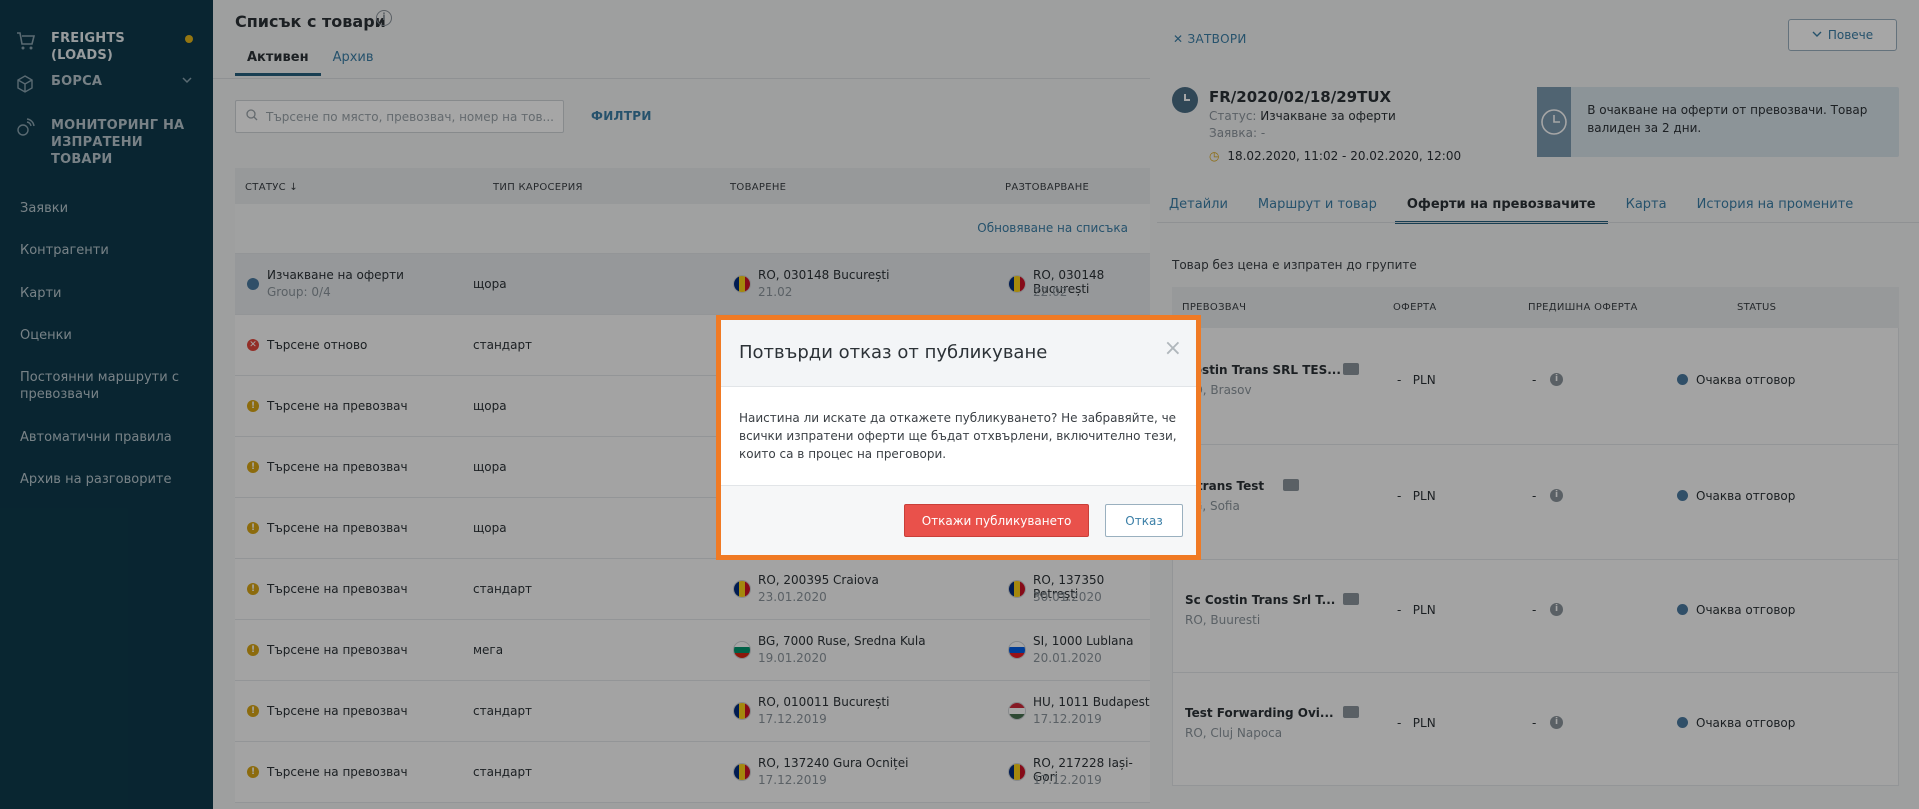  I want to click on dialog-footer: Откажи публикуването Отказ, so click(958, 520).